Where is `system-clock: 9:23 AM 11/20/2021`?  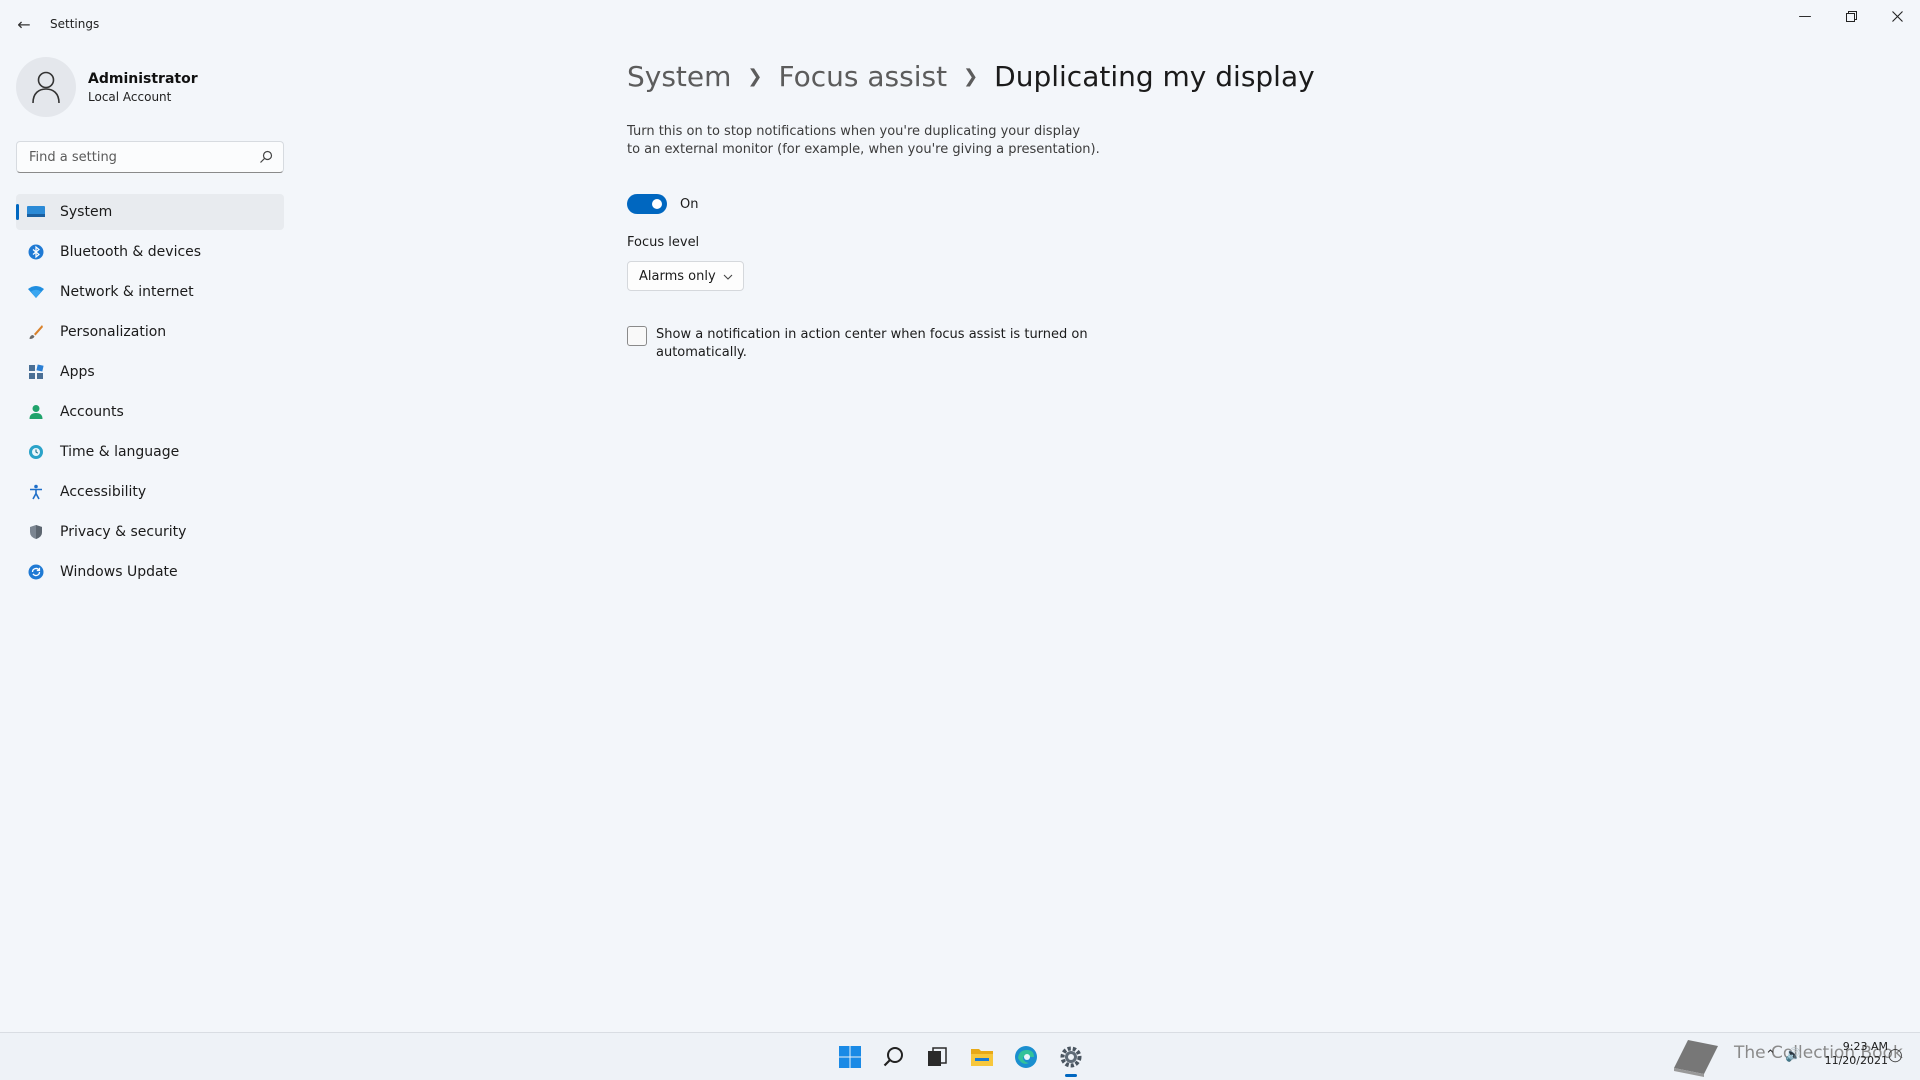 system-clock: 9:23 AM 11/20/2021 is located at coordinates (1853, 1054).